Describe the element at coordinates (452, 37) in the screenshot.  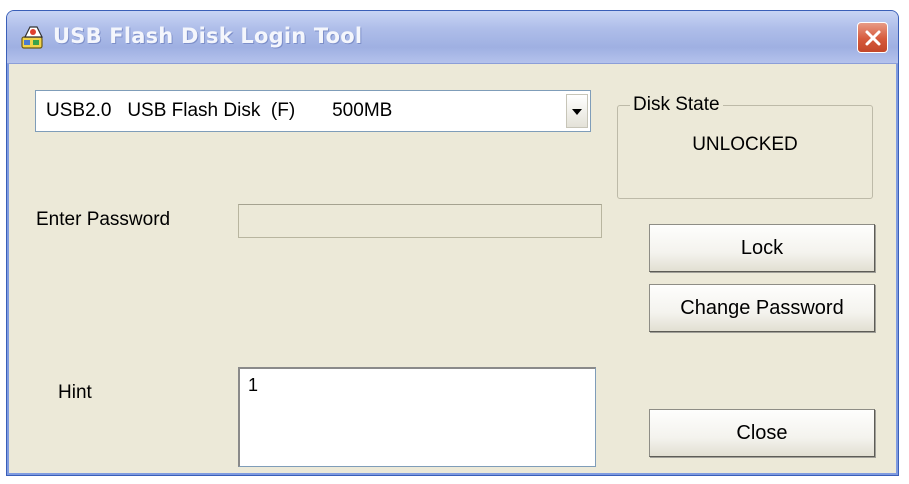
I see `title-bar: USB Flash Disk Login Tool` at that location.